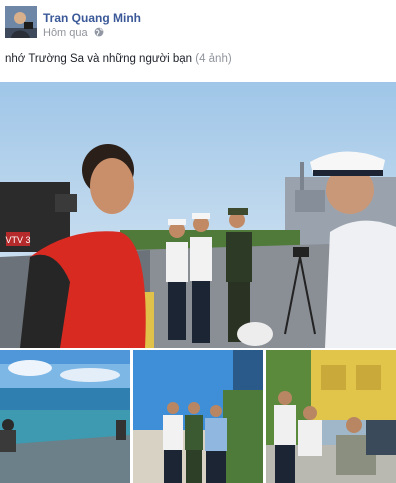 This screenshot has width=396, height=483. I want to click on post-caption: nhớ Trường Sa và những người bạn (4 ảnh), so click(118, 59).